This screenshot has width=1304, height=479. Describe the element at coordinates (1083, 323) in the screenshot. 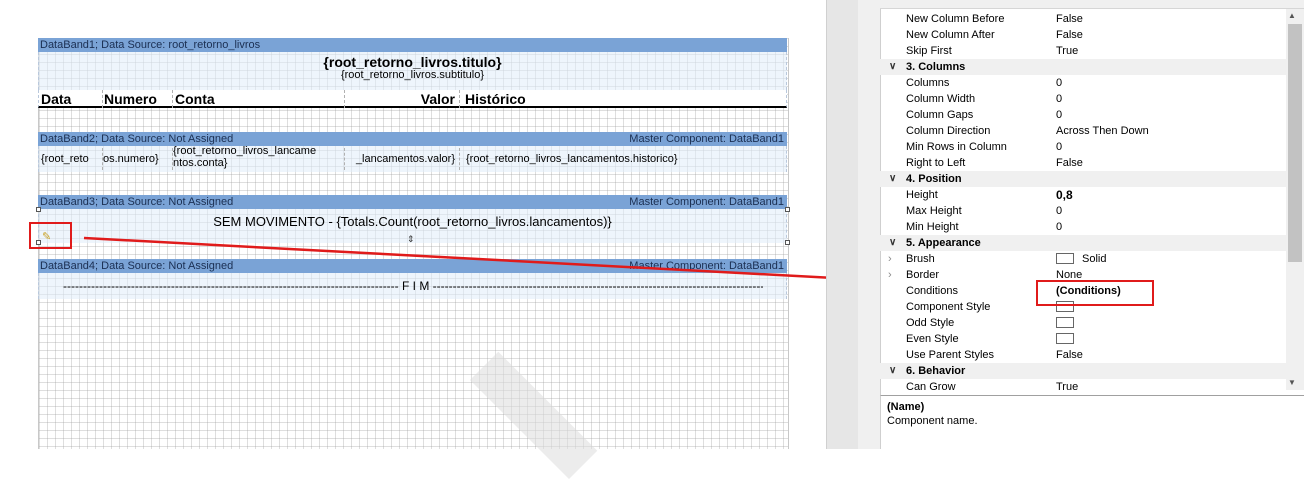

I see `property-row: Odd Style` at that location.